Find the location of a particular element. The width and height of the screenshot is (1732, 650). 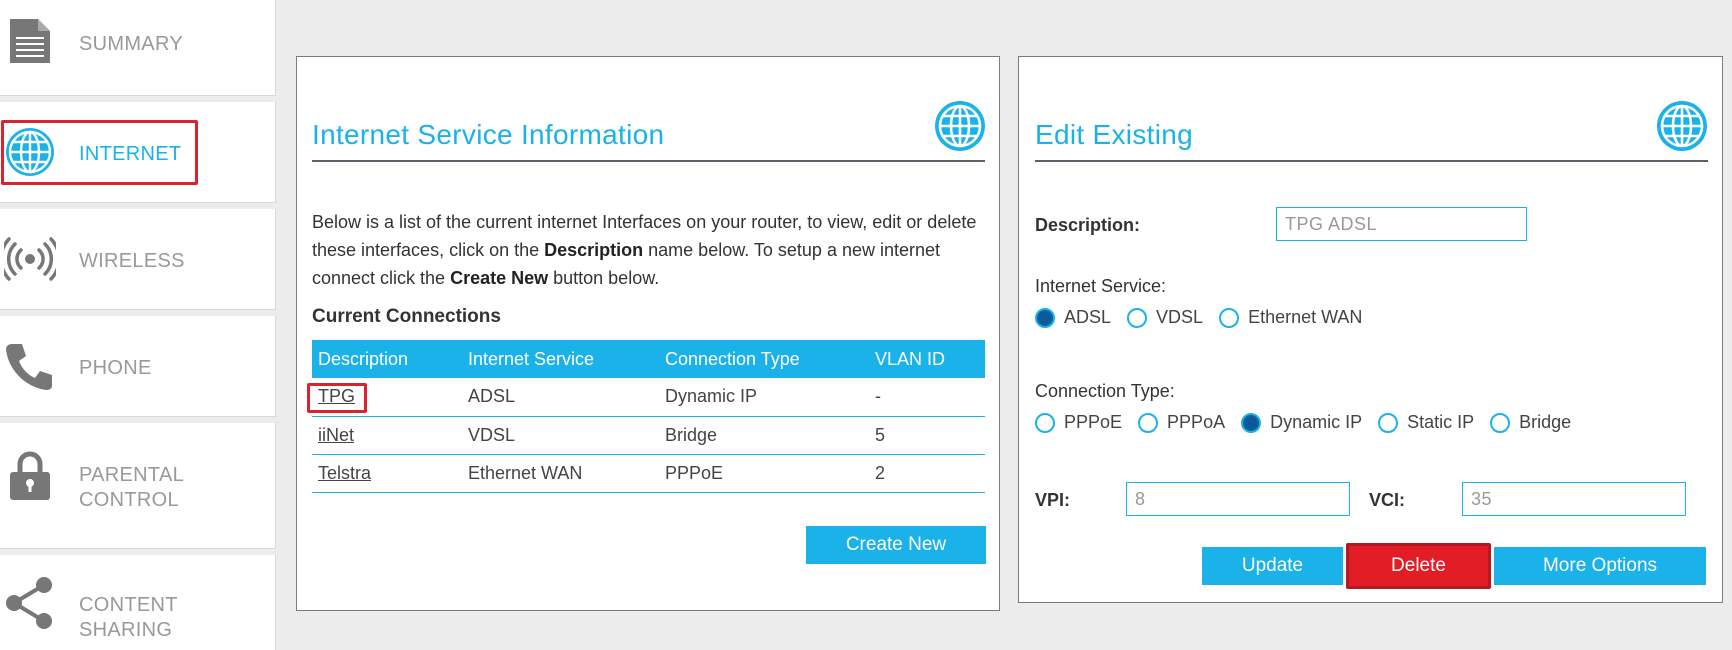

sidebar-item-label: WIRELESS is located at coordinates (132, 261).